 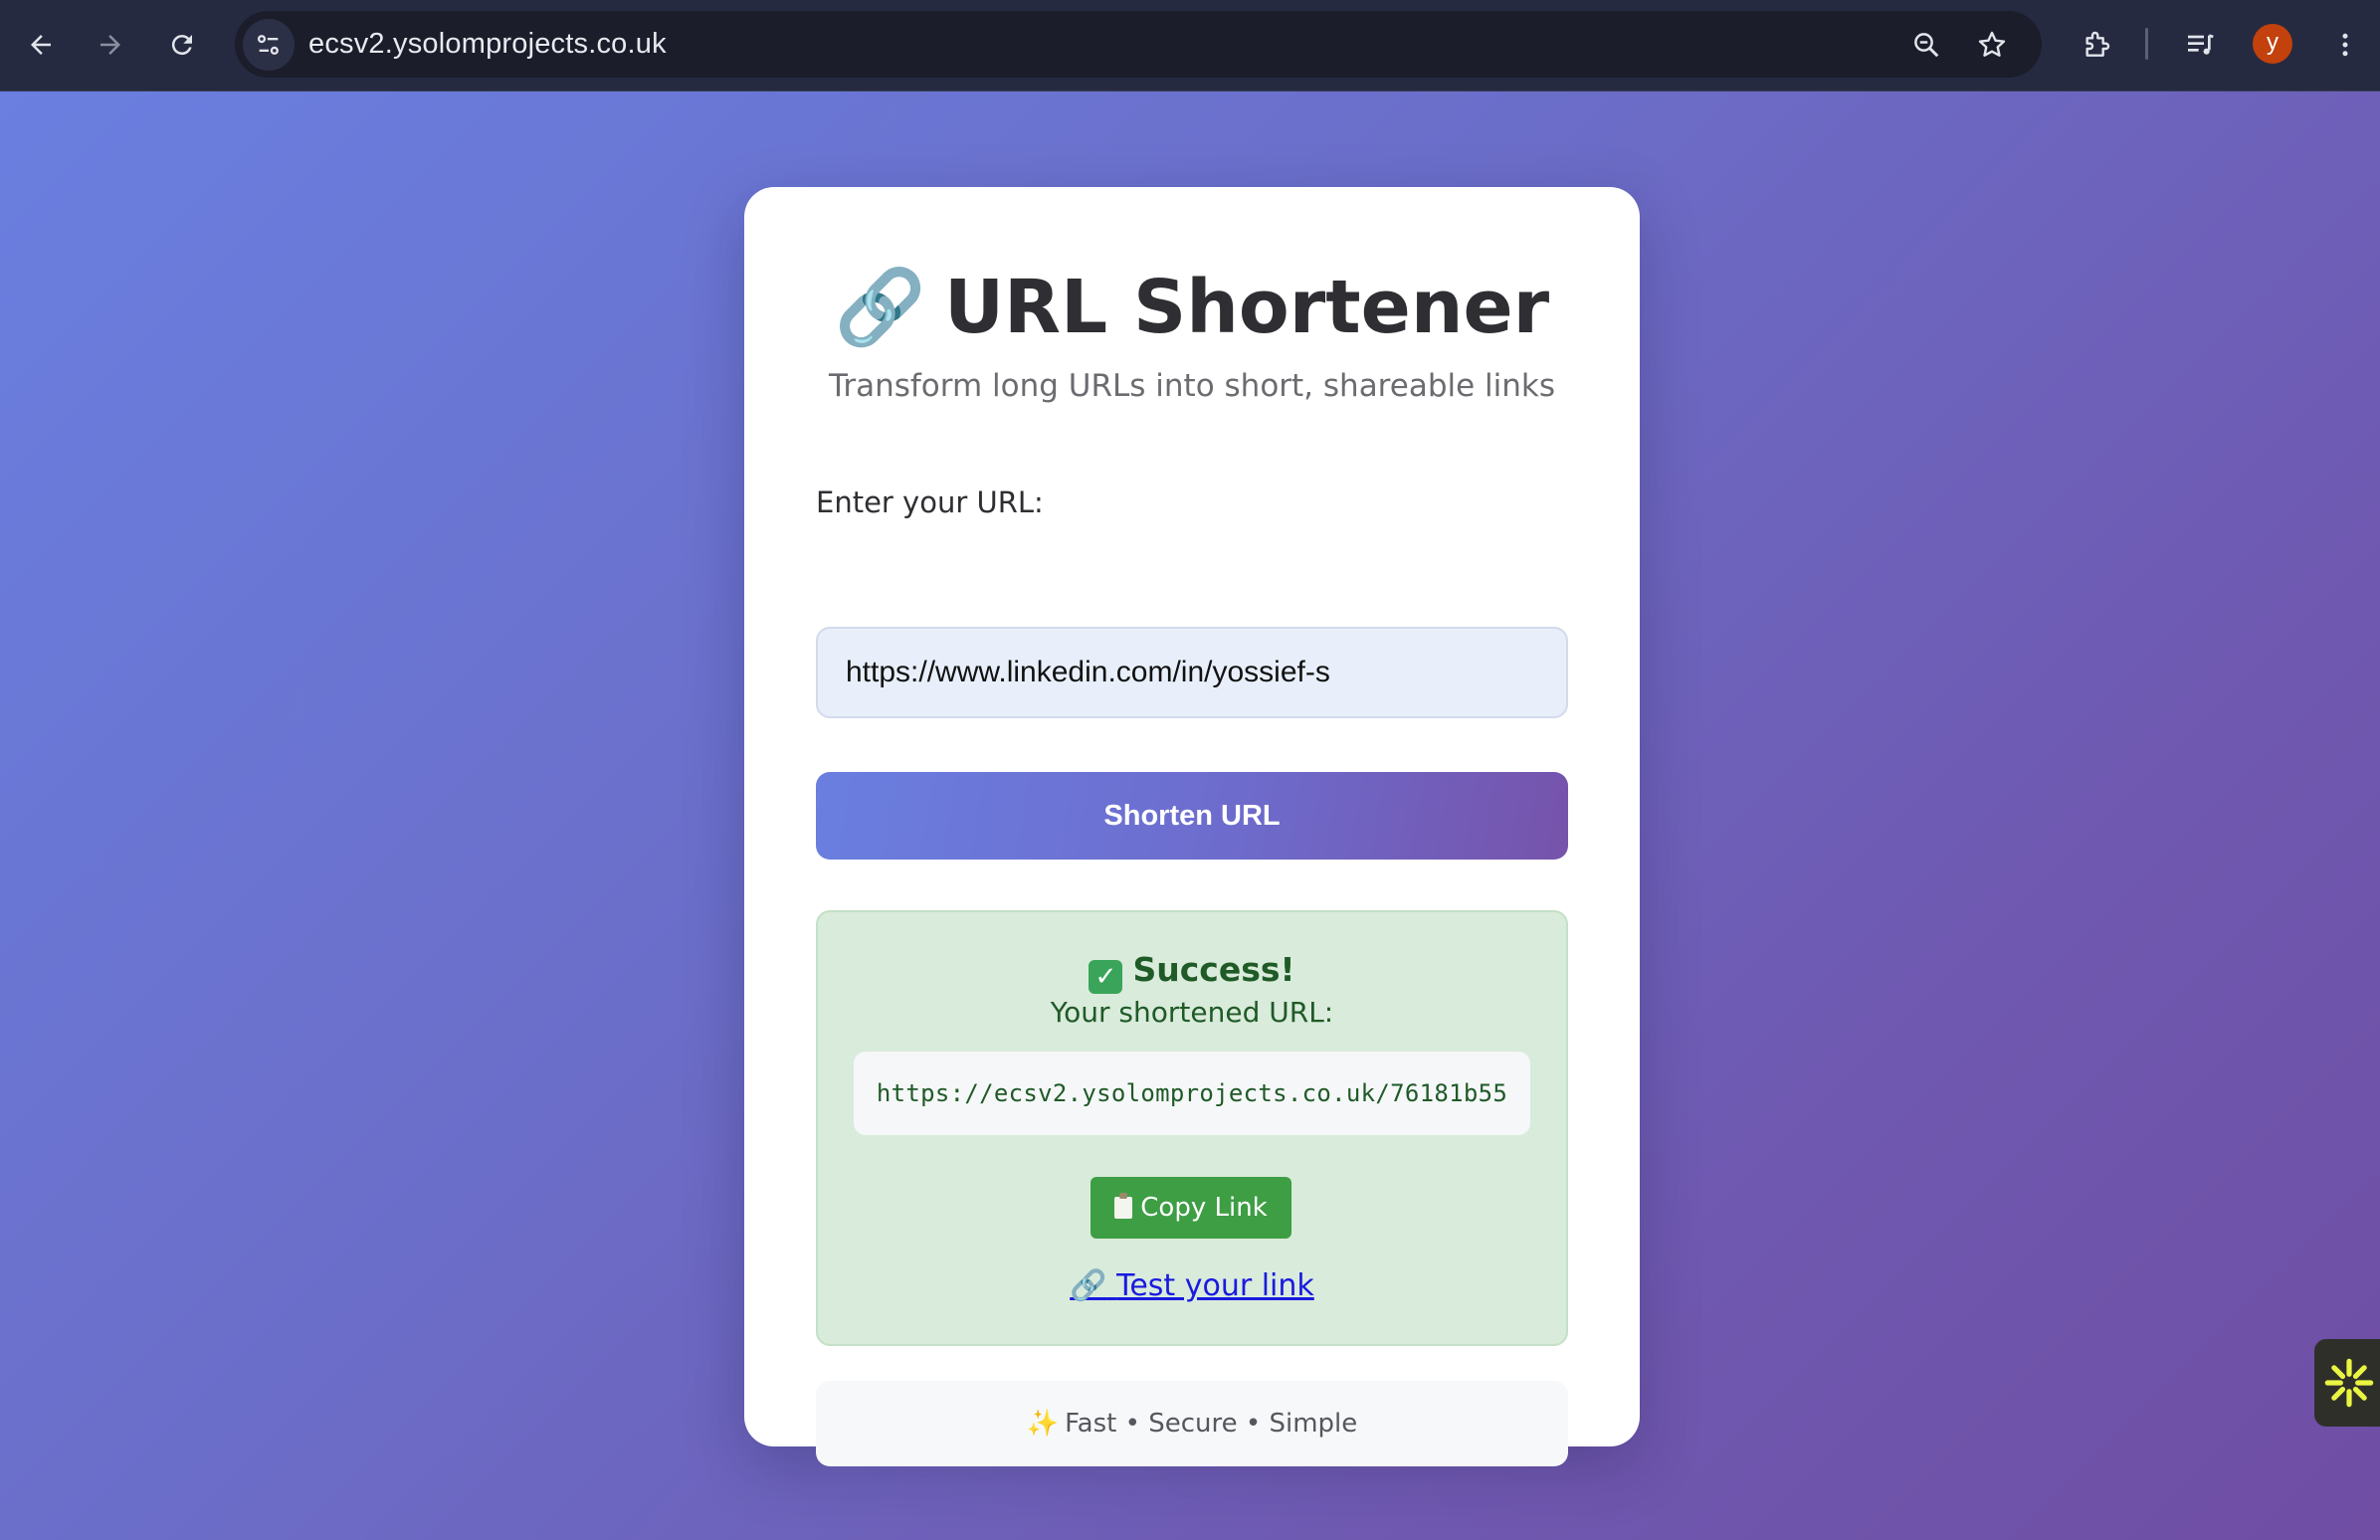 I want to click on site-info-icon, so click(x=268, y=45).